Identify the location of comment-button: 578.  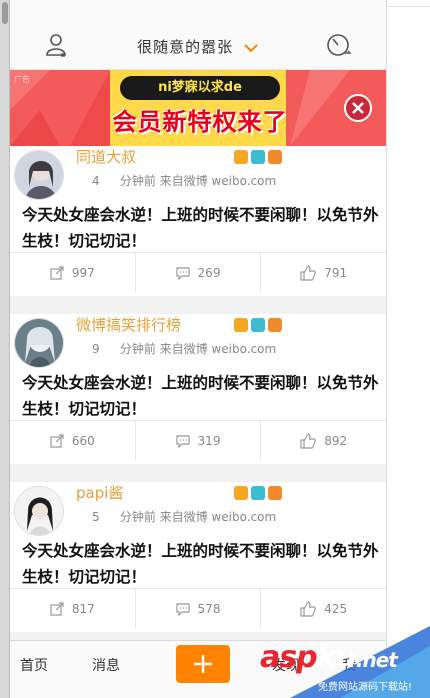
(199, 608).